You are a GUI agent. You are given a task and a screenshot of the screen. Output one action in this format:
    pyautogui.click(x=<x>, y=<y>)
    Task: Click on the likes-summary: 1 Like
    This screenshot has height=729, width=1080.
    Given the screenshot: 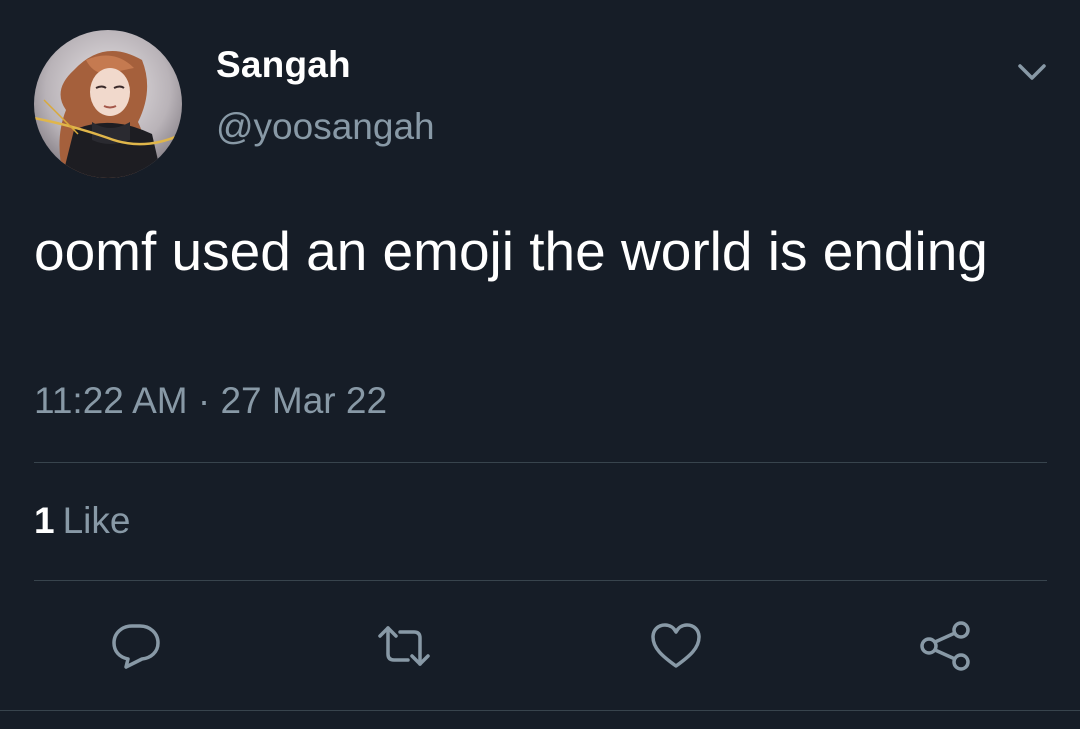 What is the action you would take?
    pyautogui.click(x=82, y=521)
    